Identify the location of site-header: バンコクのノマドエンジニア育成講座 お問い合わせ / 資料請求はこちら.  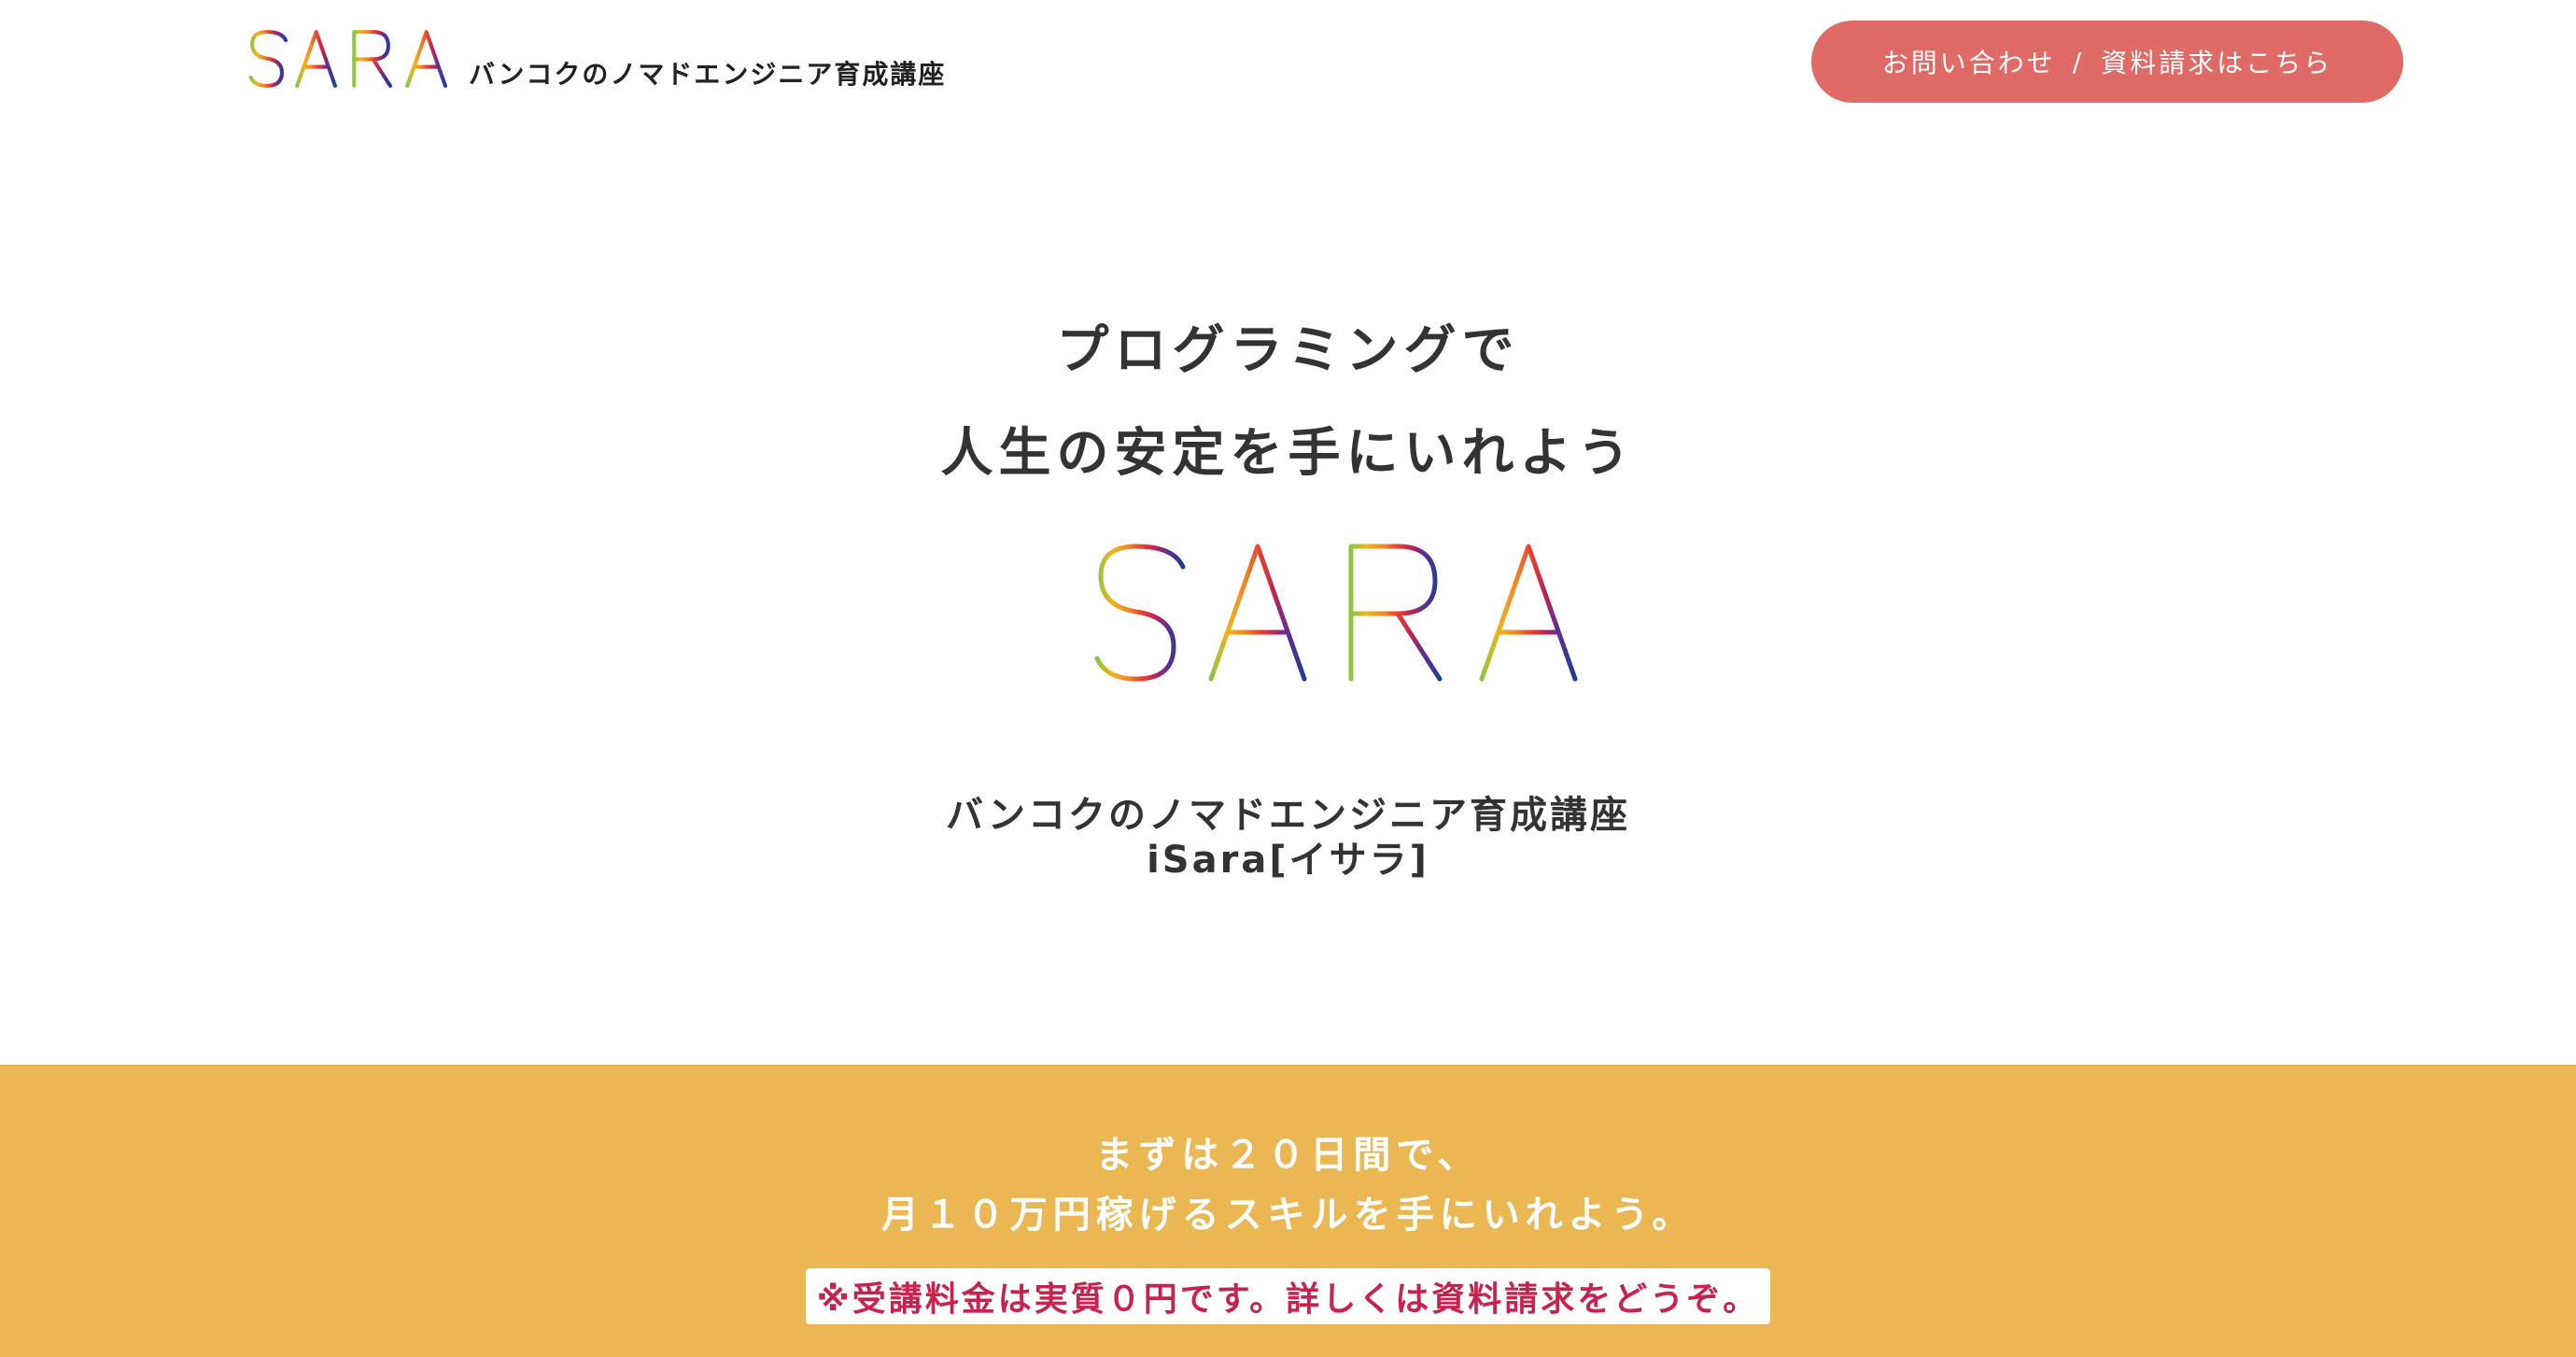
(1288, 65).